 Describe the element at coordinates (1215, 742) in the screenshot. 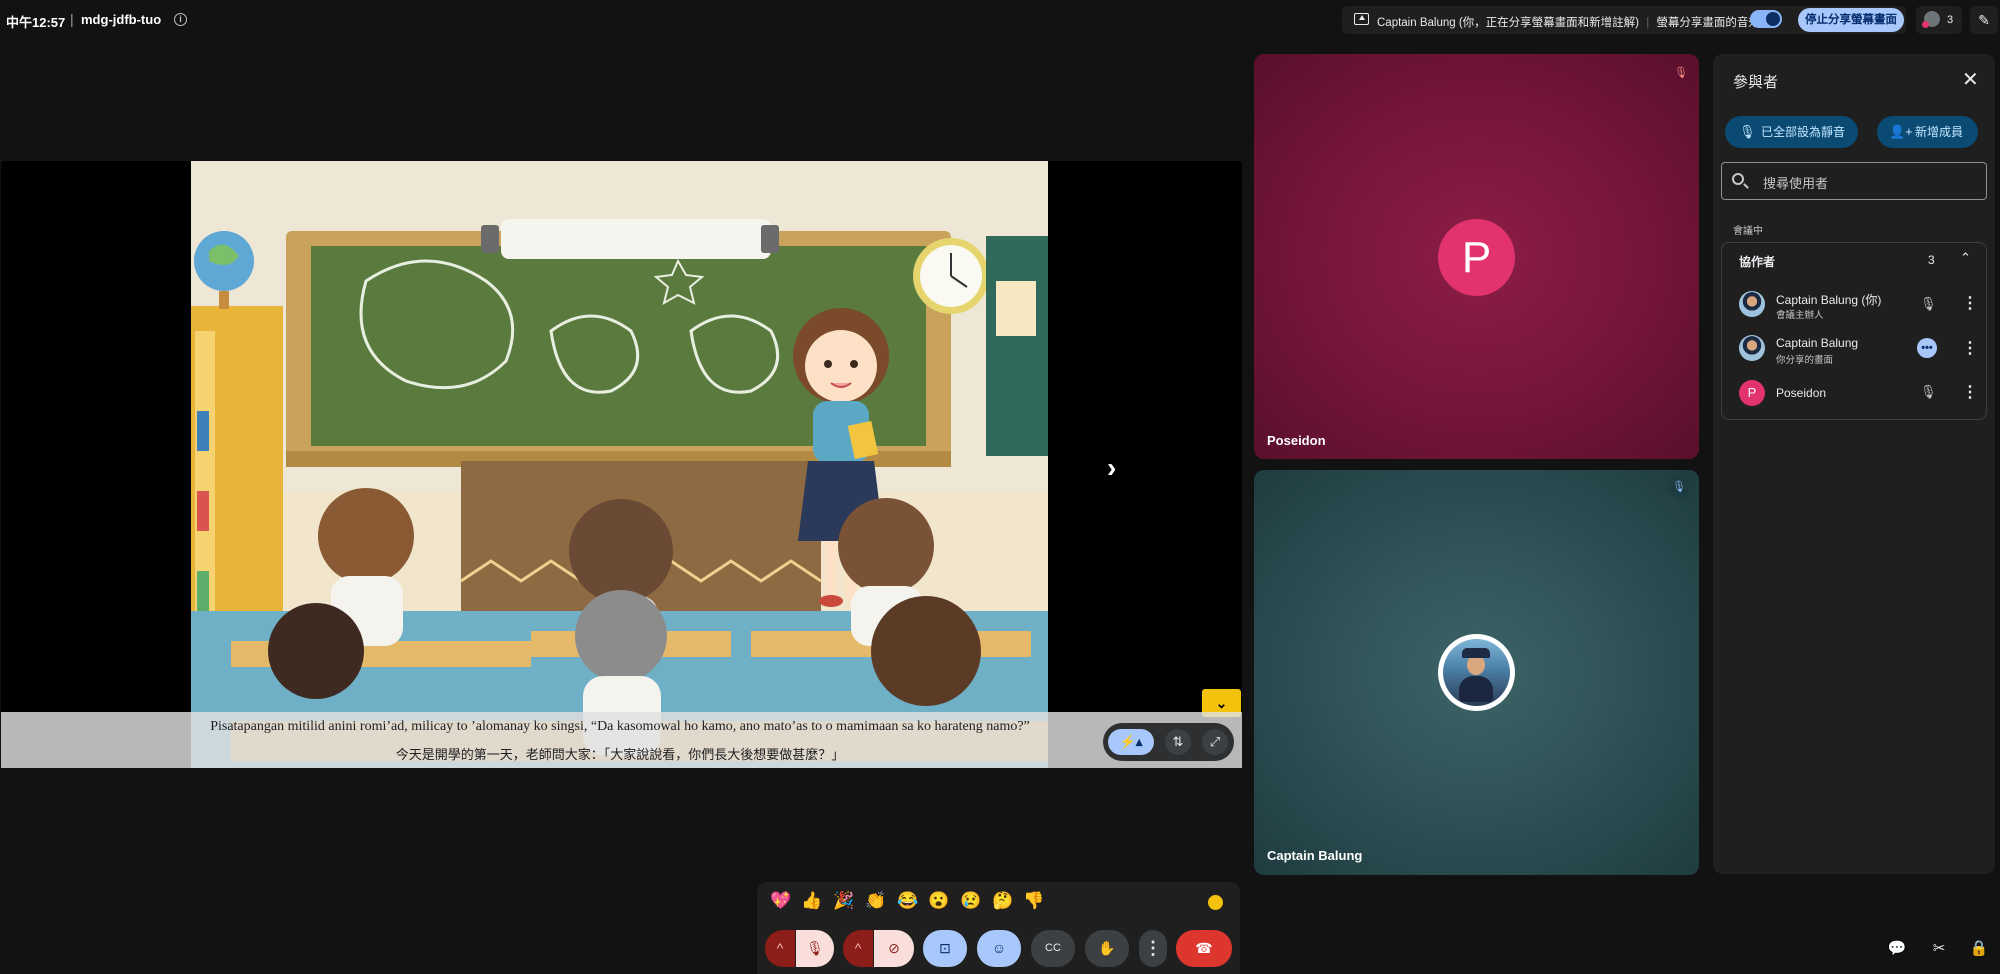

I see `fullscreen-expand-icon: ⤢` at that location.